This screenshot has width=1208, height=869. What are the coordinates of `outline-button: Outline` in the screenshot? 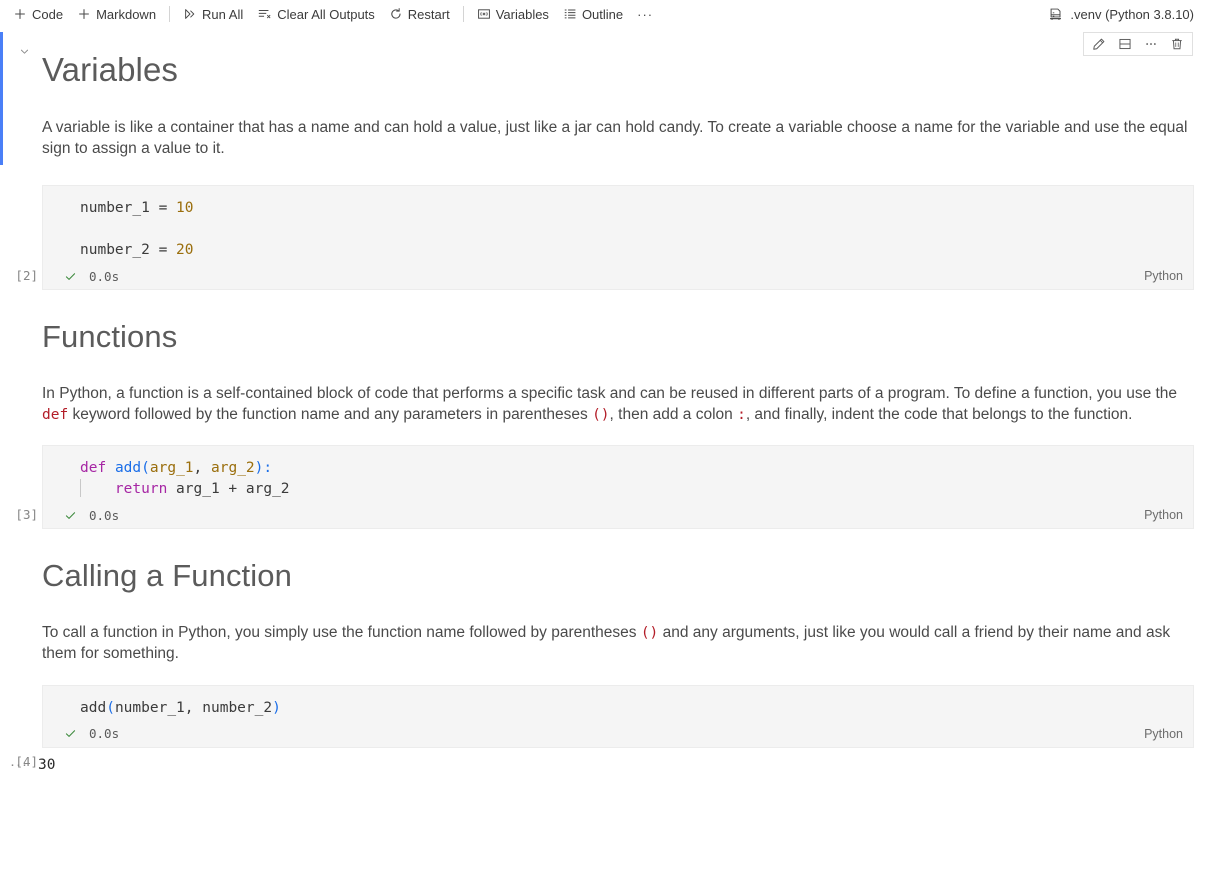 It's located at (593, 14).